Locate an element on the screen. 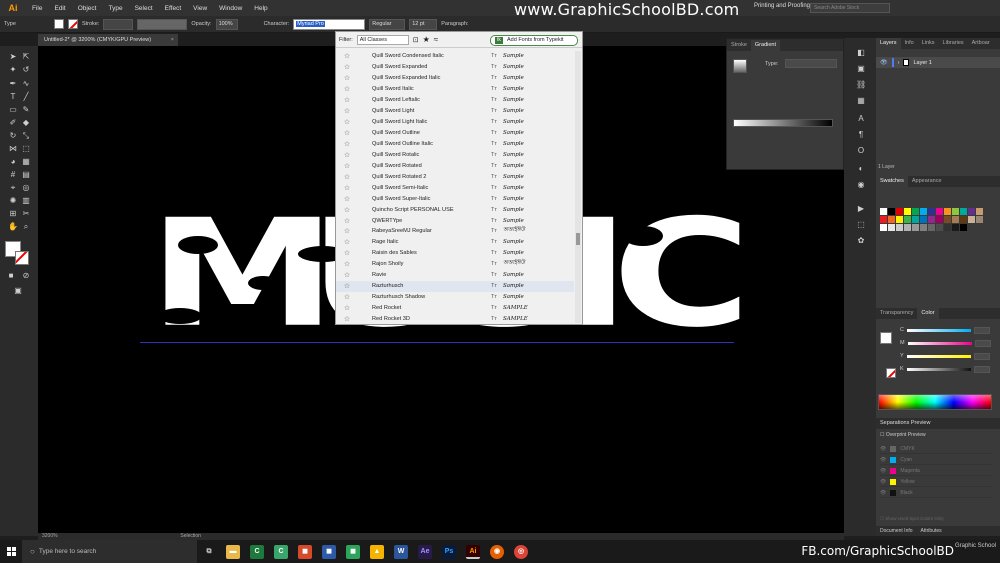 The image size is (1000, 563). gradient-thumbnail is located at coordinates (740, 66).